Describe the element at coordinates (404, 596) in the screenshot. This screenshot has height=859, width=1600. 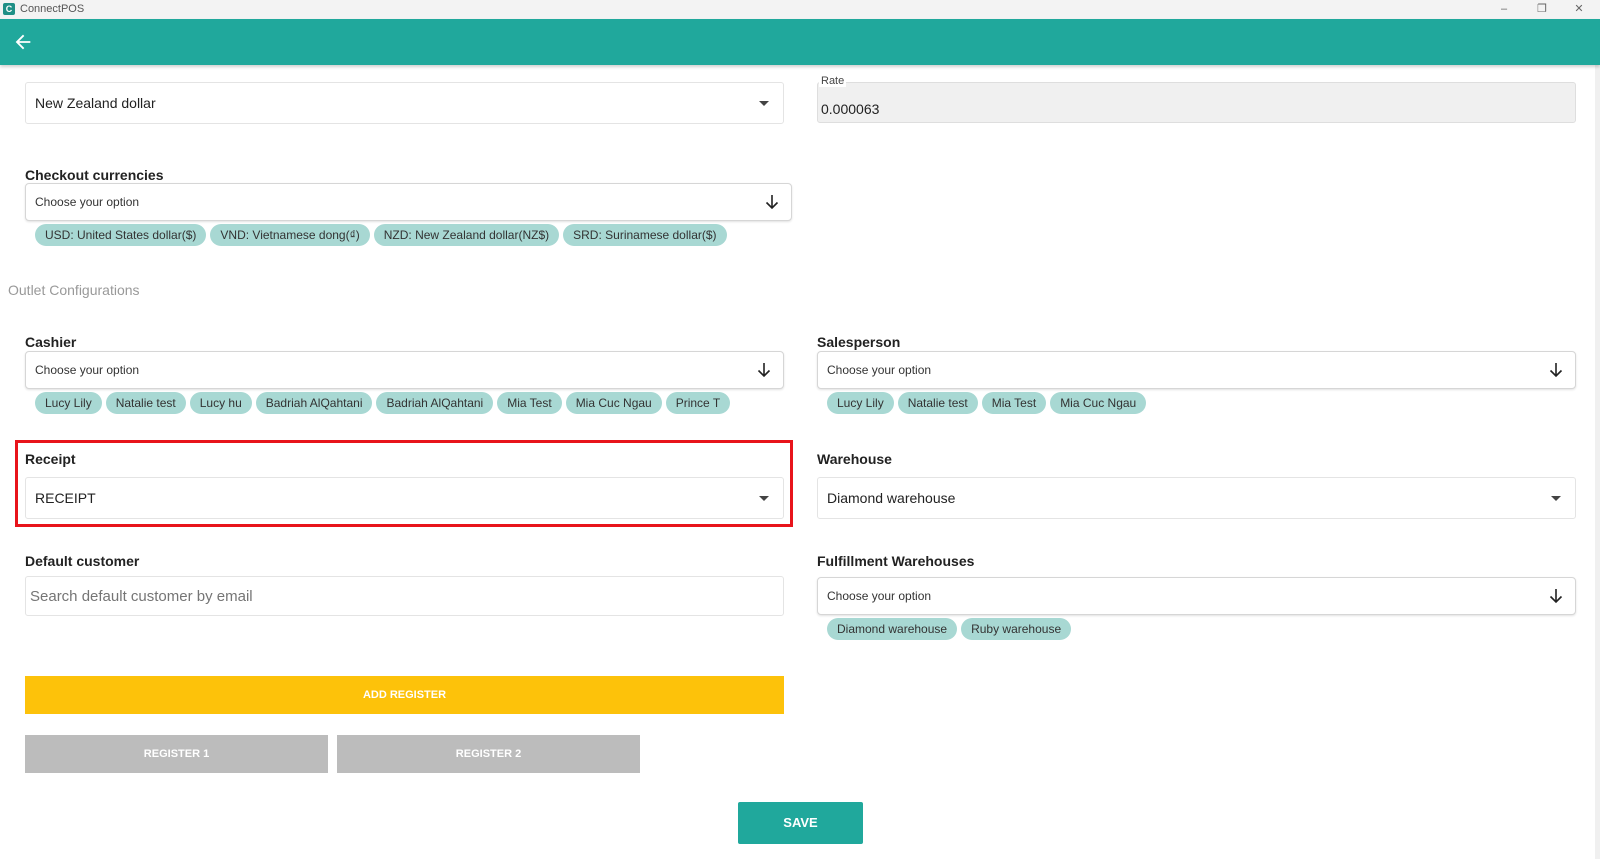
I see `default-customer-search-input` at that location.